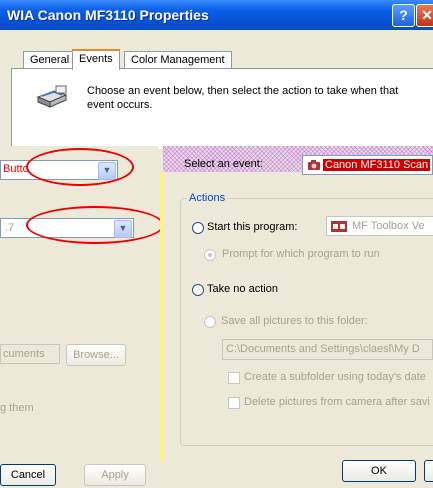 The width and height of the screenshot is (433, 488). What do you see at coordinates (424, 15) in the screenshot?
I see `close-button: ✕` at bounding box center [424, 15].